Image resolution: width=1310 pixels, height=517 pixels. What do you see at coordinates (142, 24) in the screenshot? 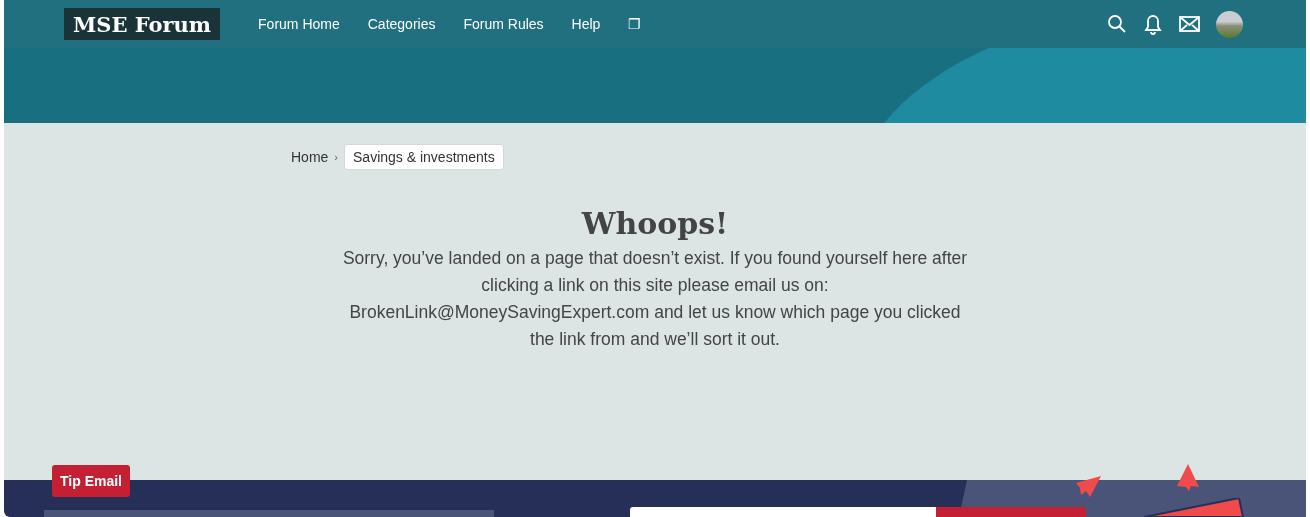
I see `site-logo: MSE Forum` at bounding box center [142, 24].